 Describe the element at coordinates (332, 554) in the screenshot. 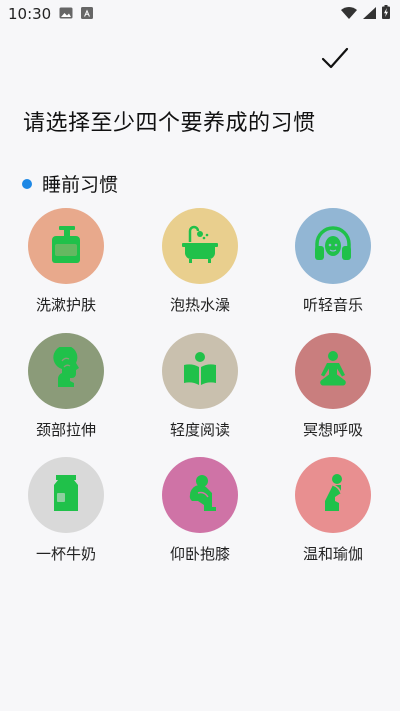

I see `habit-label: 温和瑜伽` at that location.